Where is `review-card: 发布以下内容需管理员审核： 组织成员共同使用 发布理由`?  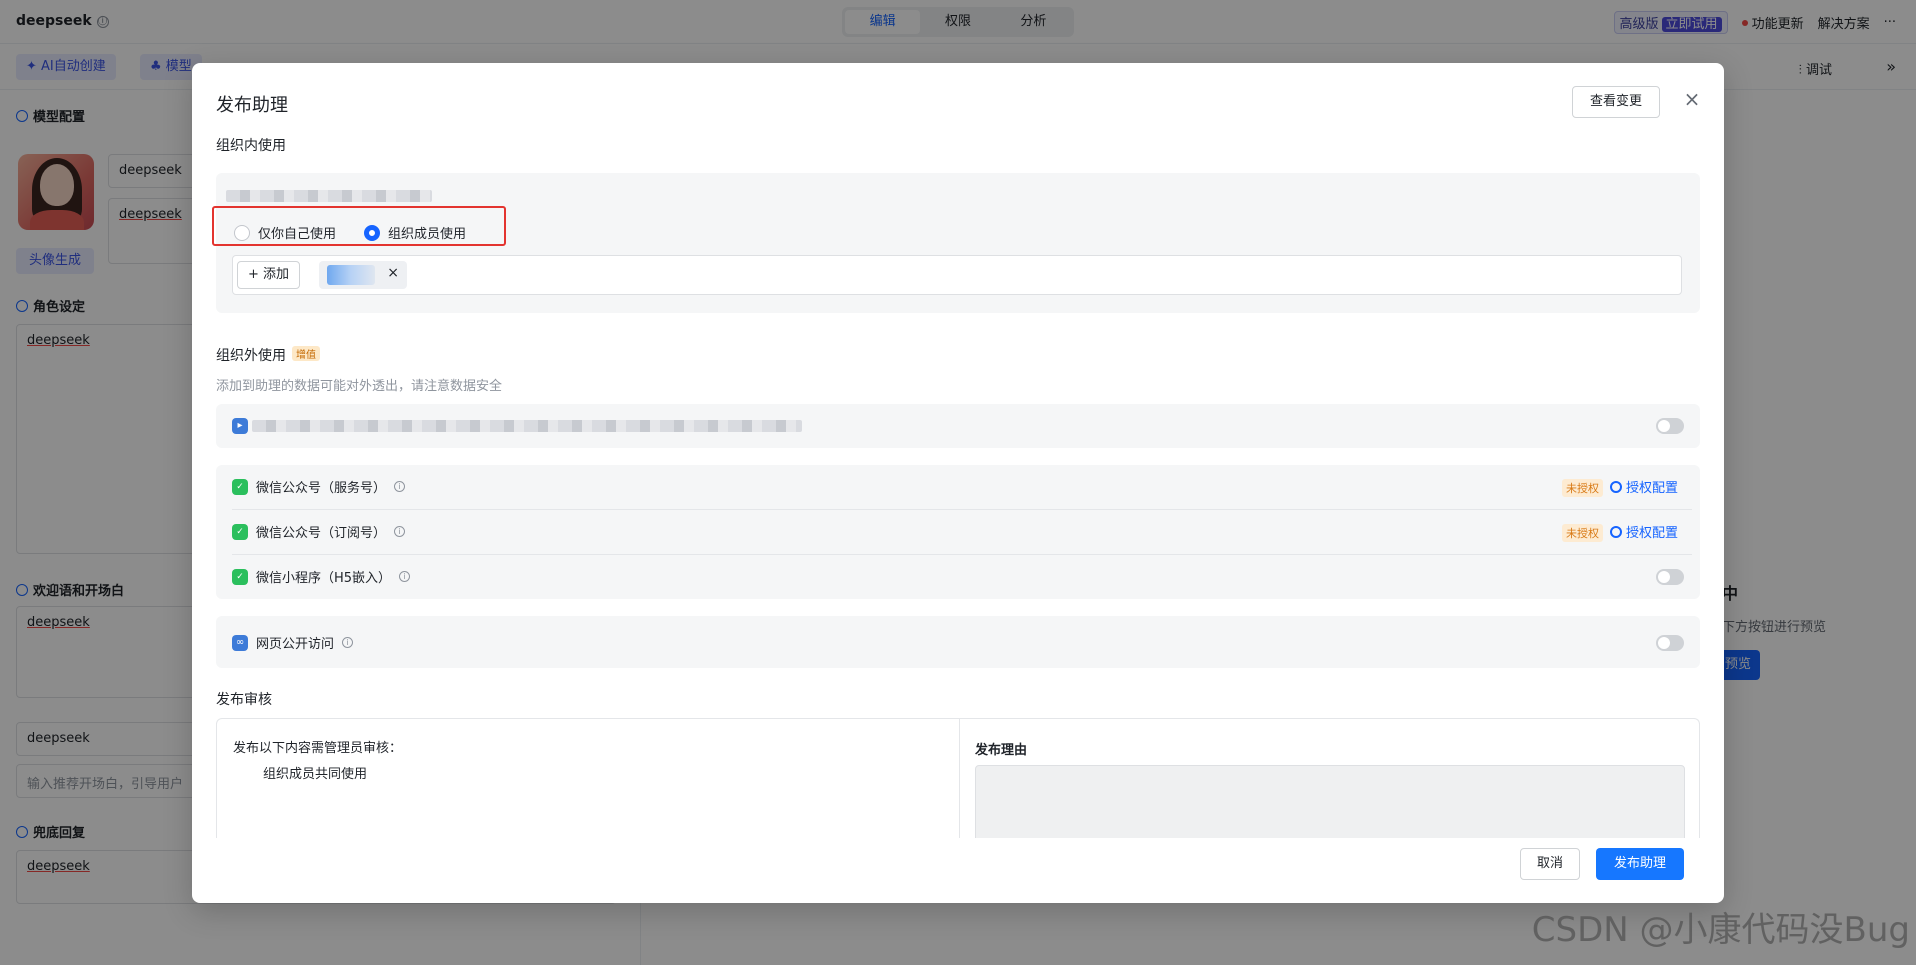
review-card: 发布以下内容需管理员审核： 组织成员共同使用 发布理由 is located at coordinates (958, 778).